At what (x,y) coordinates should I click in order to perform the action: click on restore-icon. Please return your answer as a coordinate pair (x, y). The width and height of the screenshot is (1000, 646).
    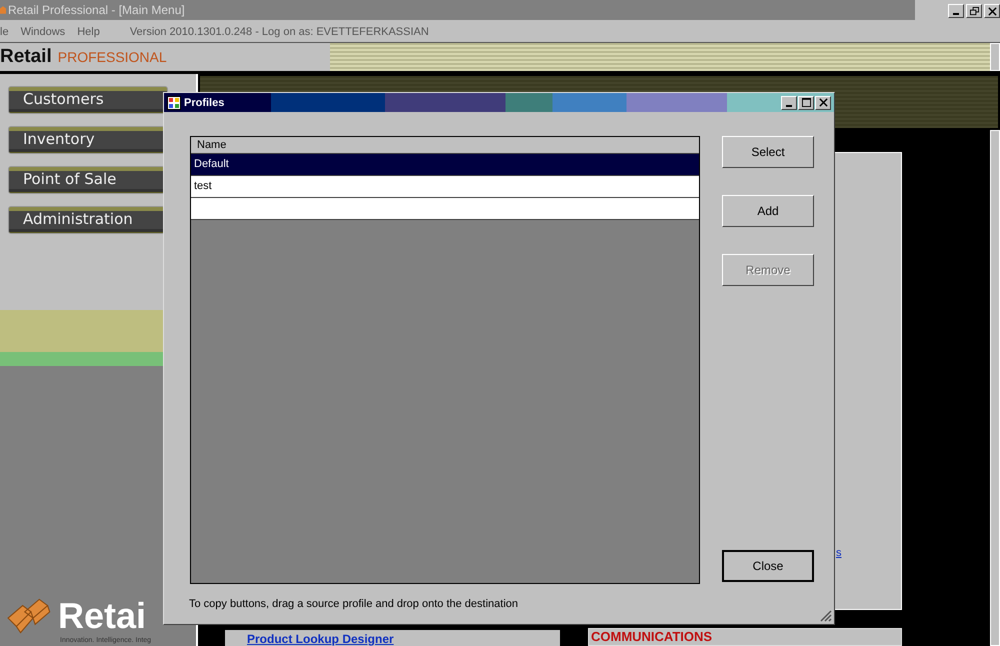
    Looking at the image, I should click on (974, 11).